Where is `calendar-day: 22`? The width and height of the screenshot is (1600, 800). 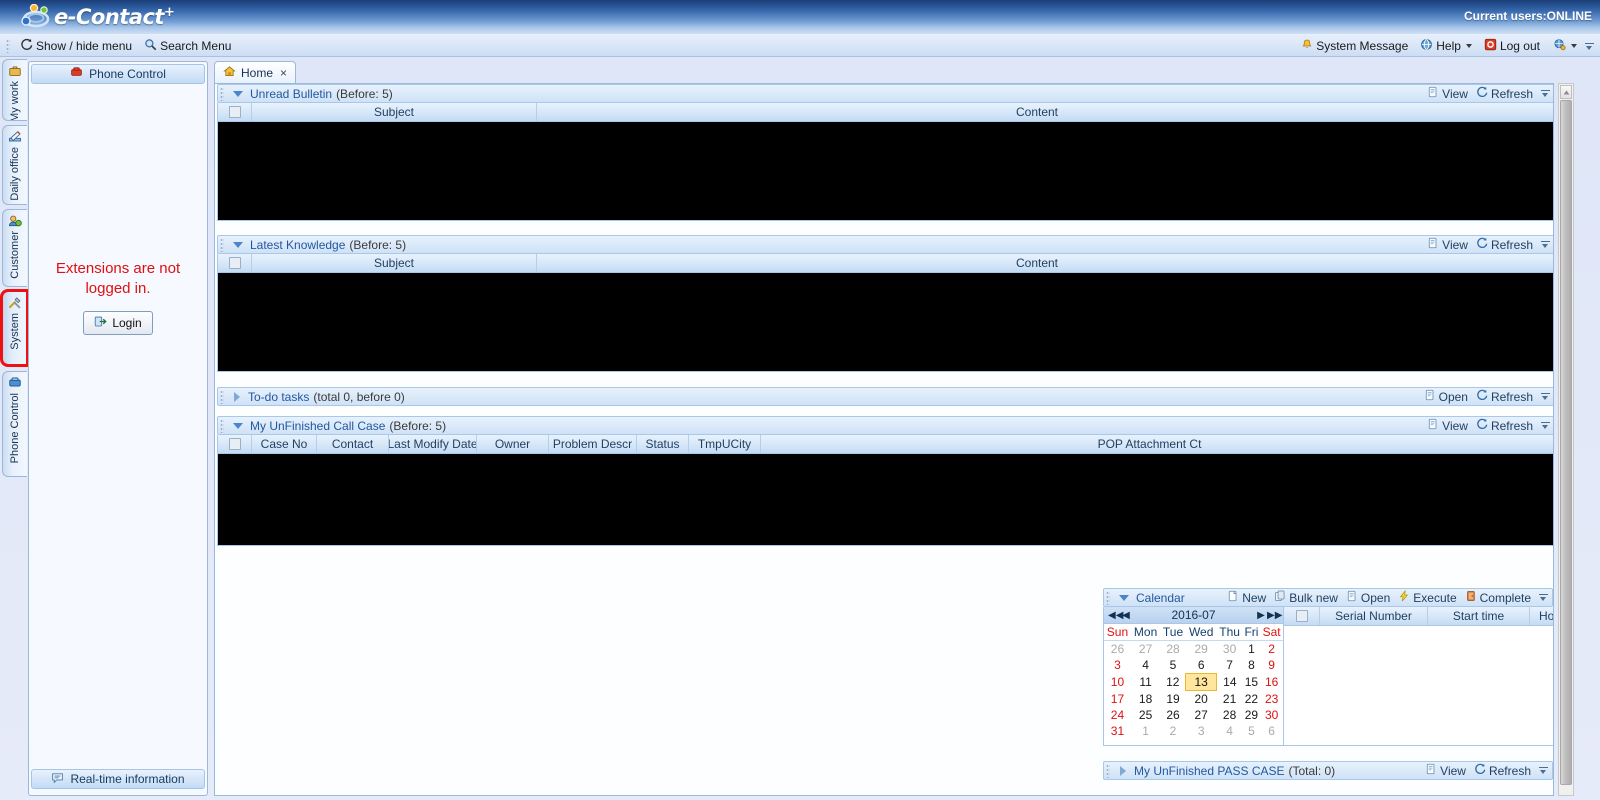
calendar-day: 22 is located at coordinates (1252, 699).